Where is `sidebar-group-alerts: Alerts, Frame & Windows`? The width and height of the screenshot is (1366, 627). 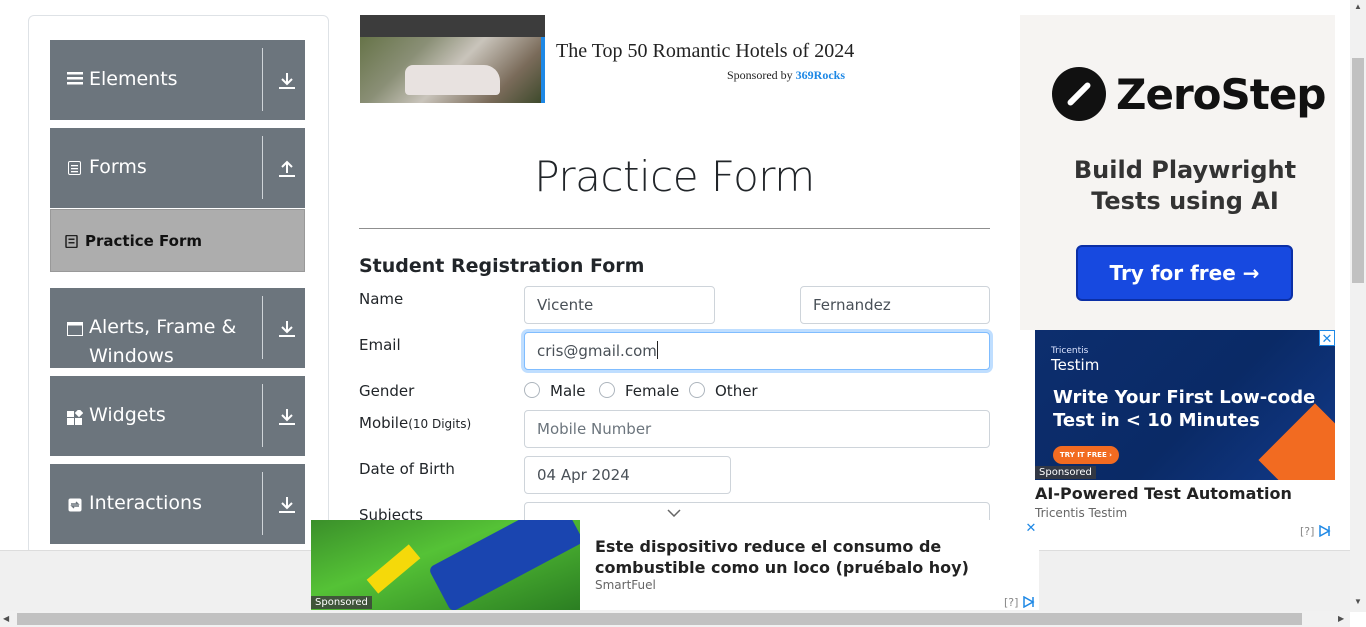
sidebar-group-alerts: Alerts, Frame & Windows is located at coordinates (177, 328).